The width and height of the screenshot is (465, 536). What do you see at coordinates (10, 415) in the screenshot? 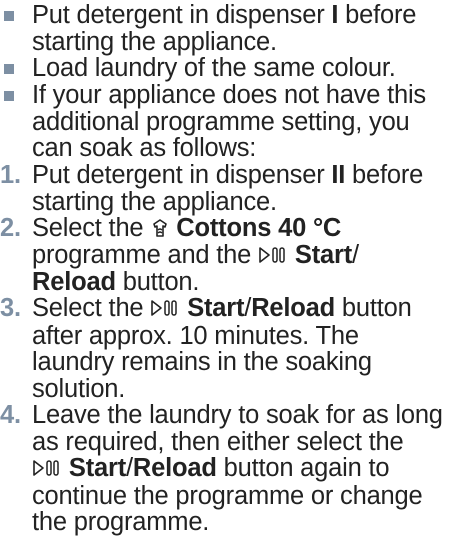
I see `step-number: 4.` at bounding box center [10, 415].